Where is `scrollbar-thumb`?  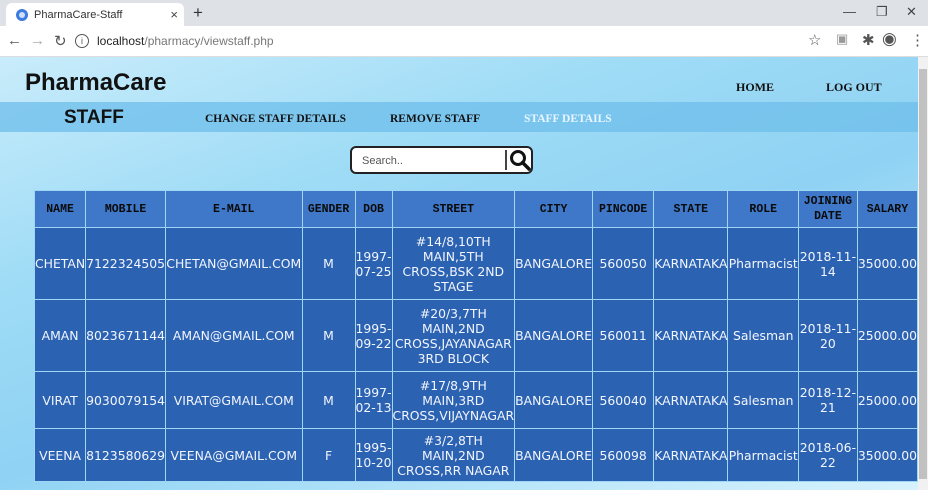
scrollbar-thumb is located at coordinates (923, 274).